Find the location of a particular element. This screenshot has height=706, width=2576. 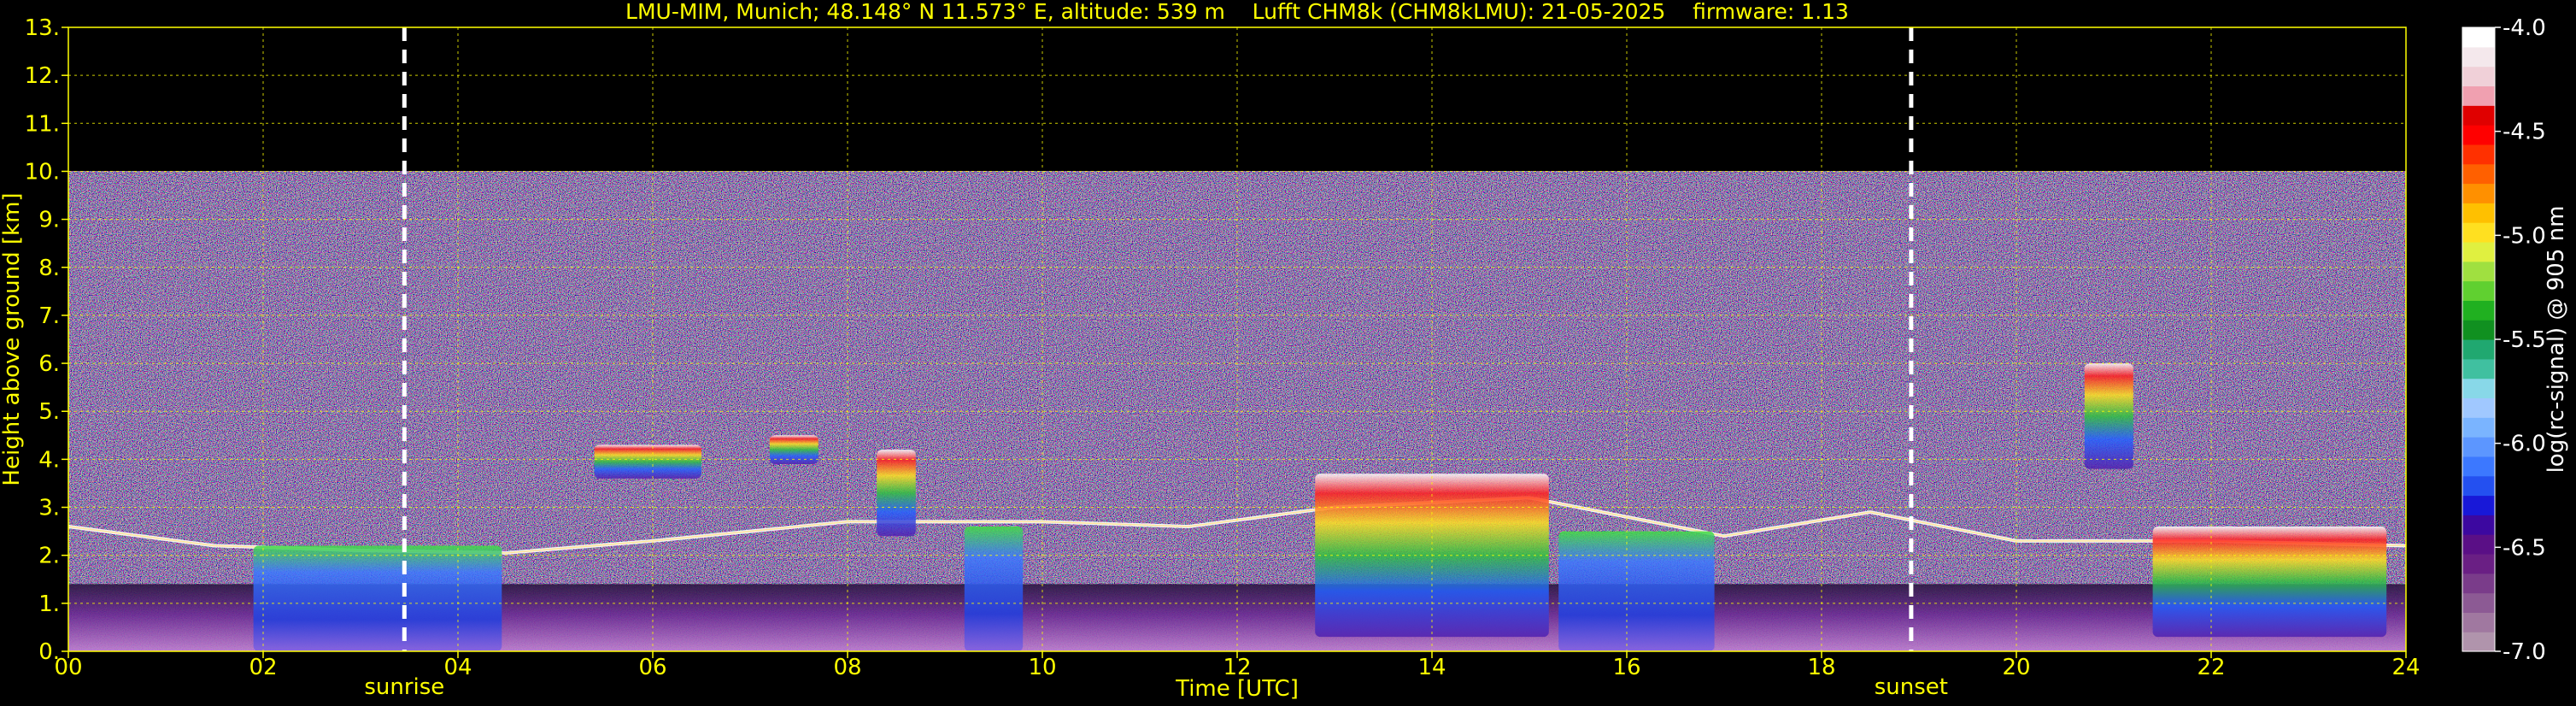

sunset-label: sunset is located at coordinates (1911, 687).